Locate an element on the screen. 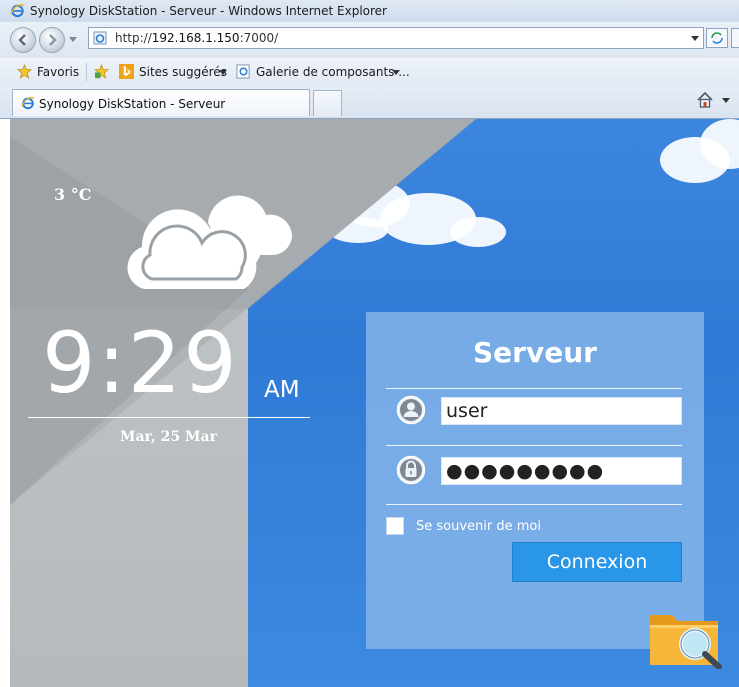 The image size is (739, 687). login-title: Serveur is located at coordinates (535, 352).